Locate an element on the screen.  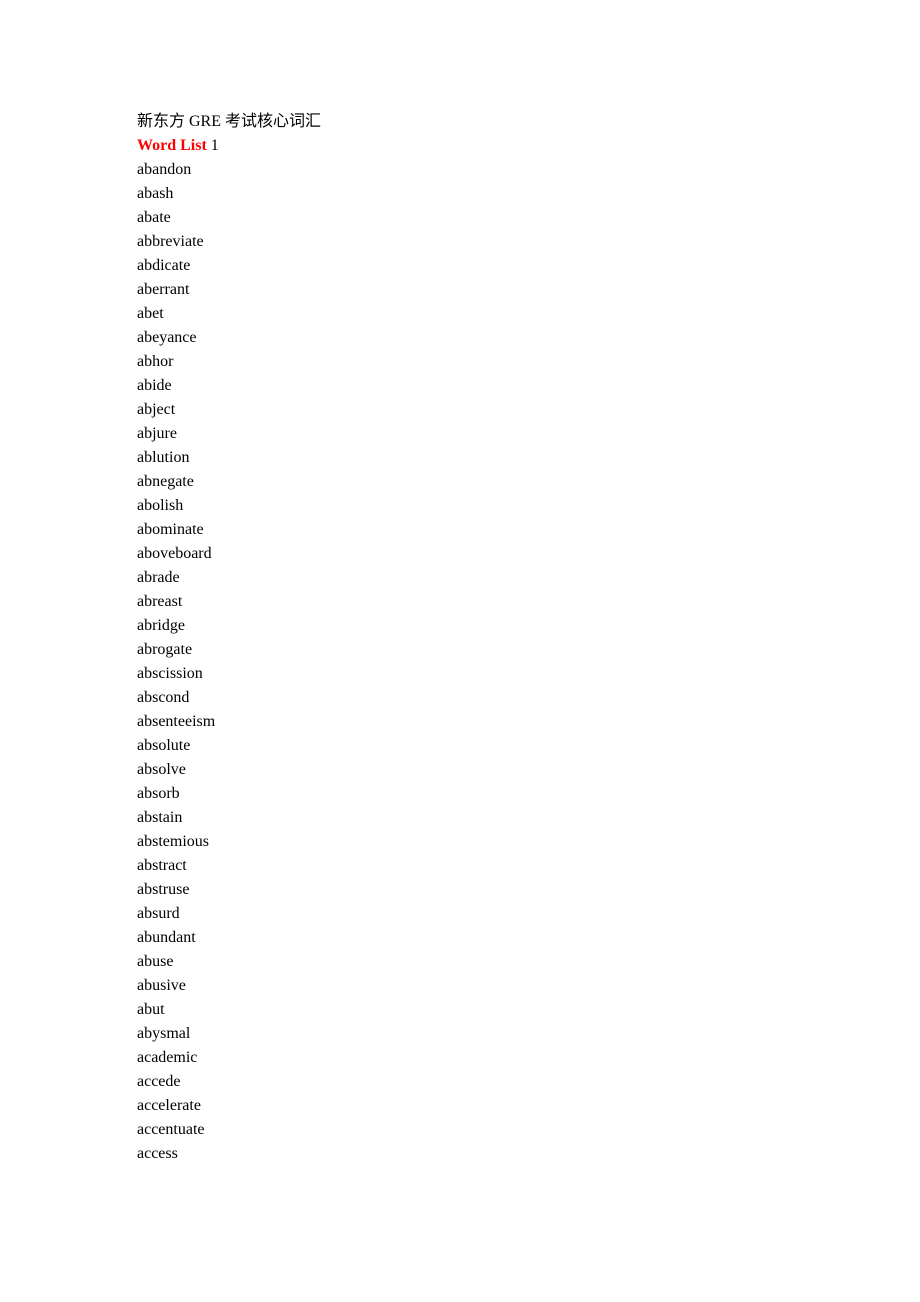
vocabulary-word: absurd is located at coordinates (158, 913).